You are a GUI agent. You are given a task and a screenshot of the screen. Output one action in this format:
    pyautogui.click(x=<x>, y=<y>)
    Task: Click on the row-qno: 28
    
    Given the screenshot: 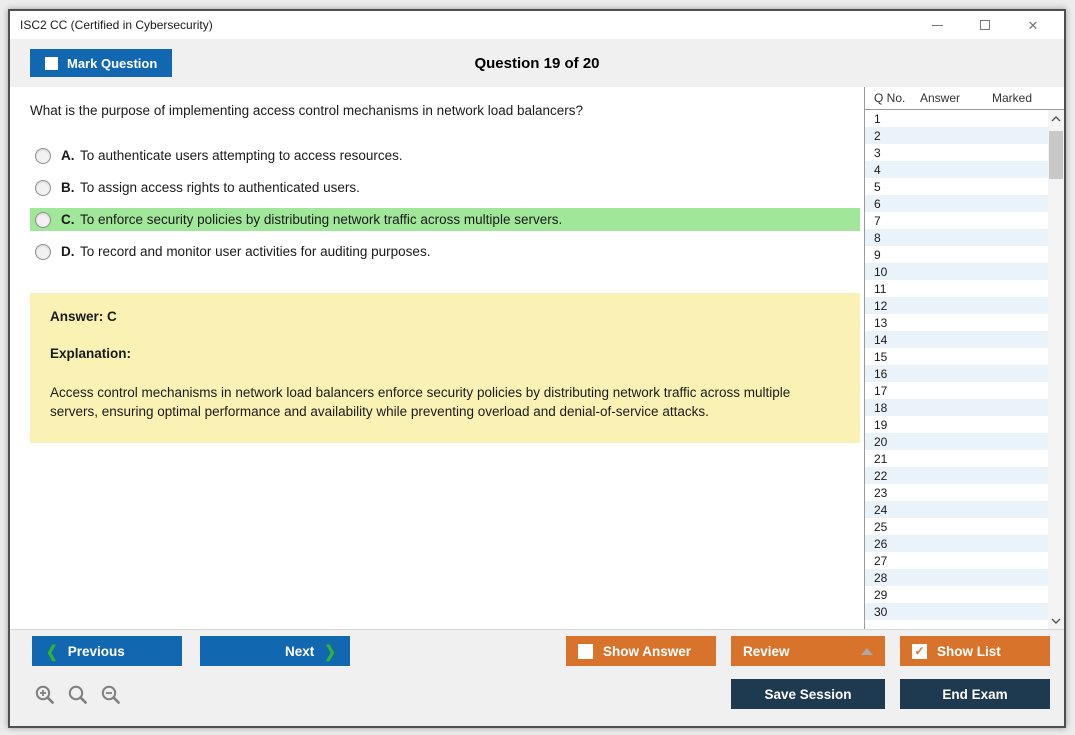 What is the action you would take?
    pyautogui.click(x=881, y=577)
    